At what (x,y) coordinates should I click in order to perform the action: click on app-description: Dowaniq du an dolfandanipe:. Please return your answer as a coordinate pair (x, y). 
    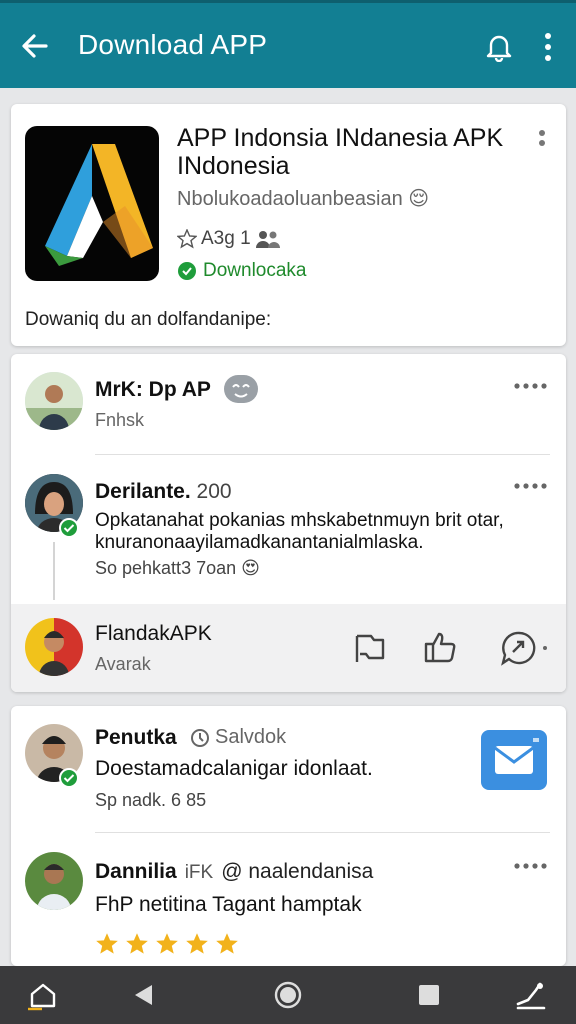
    Looking at the image, I should click on (148, 319).